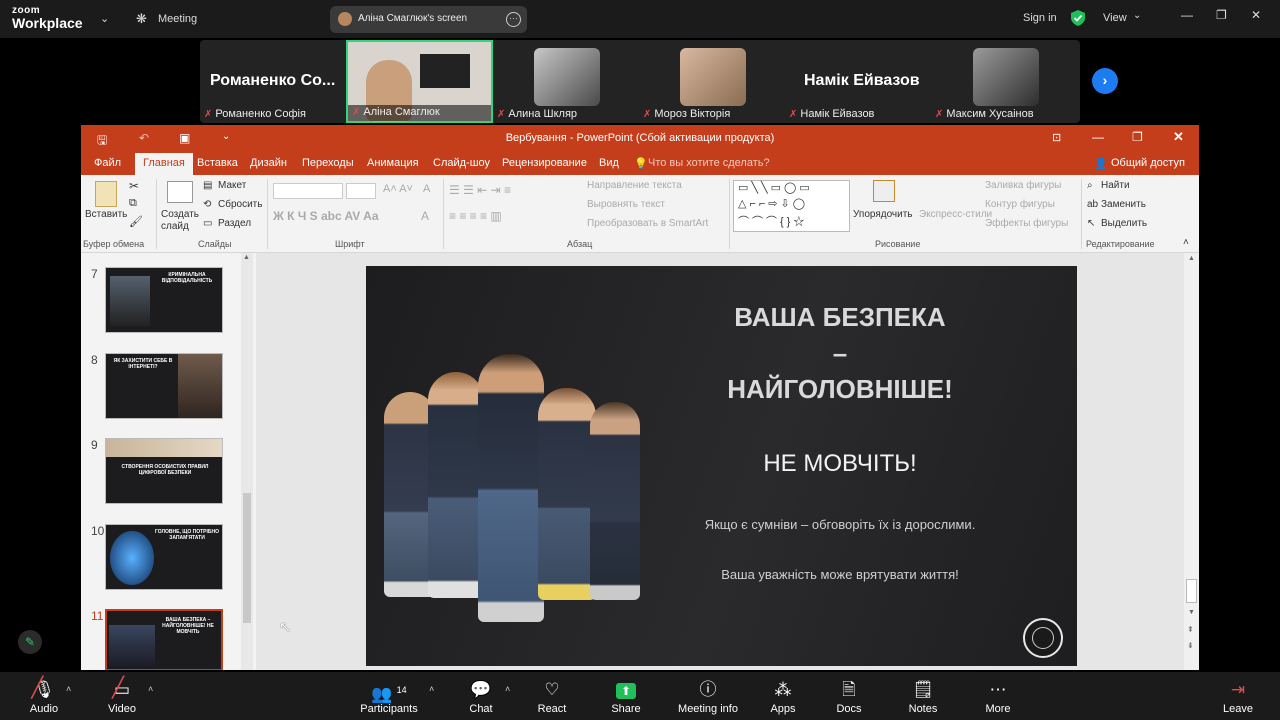 The width and height of the screenshot is (1280, 720). I want to click on apps-button: ⁂ Apps, so click(783, 696).